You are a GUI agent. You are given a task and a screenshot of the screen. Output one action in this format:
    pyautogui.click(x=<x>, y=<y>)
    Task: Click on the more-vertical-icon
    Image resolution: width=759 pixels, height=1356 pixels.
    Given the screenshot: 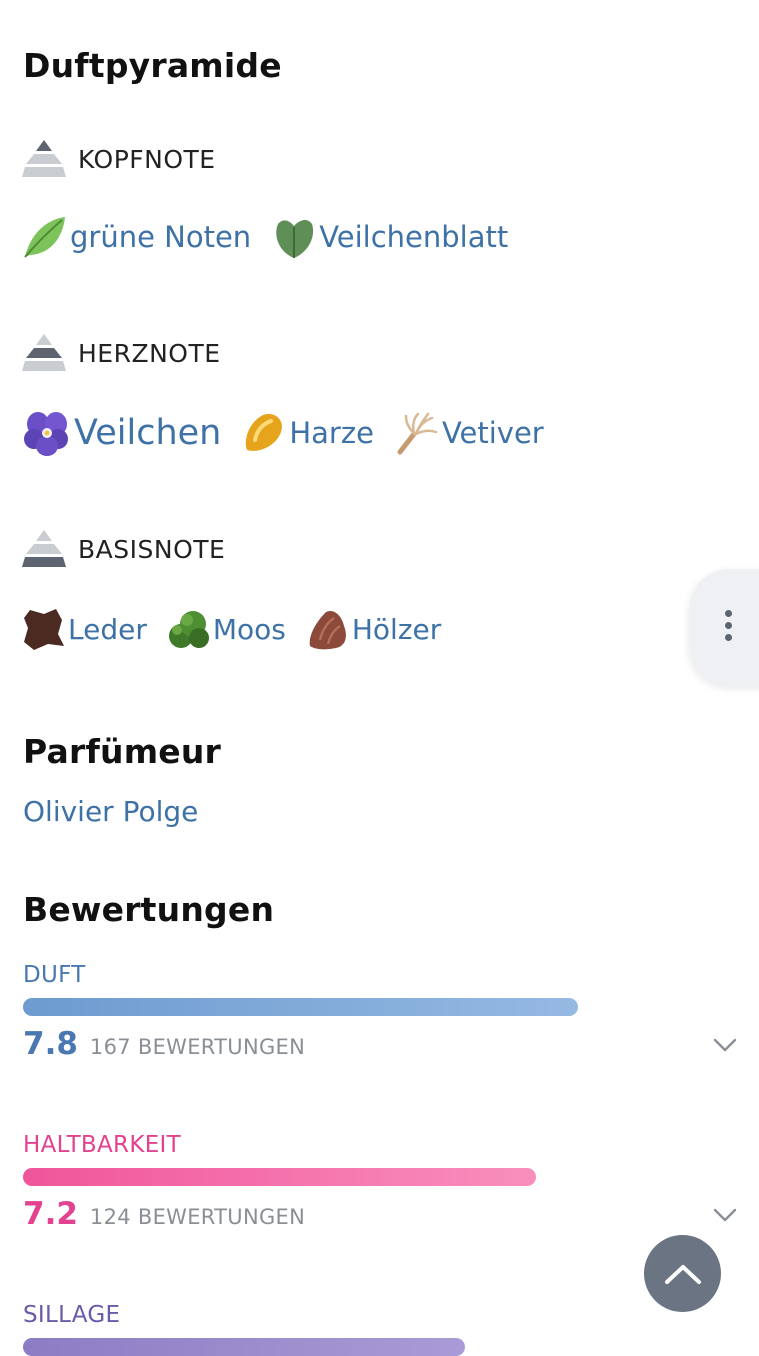 What is the action you would take?
    pyautogui.click(x=728, y=628)
    